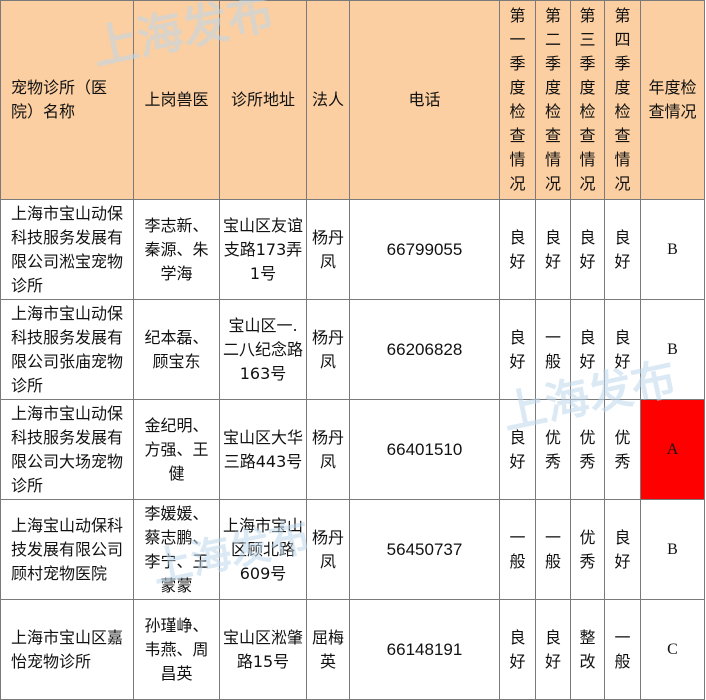 The height and width of the screenshot is (700, 706). Describe the element at coordinates (176, 549) in the screenshot. I see `vet-names: 李媛媛、蔡志鹏、李宁、王蒙蒙` at that location.